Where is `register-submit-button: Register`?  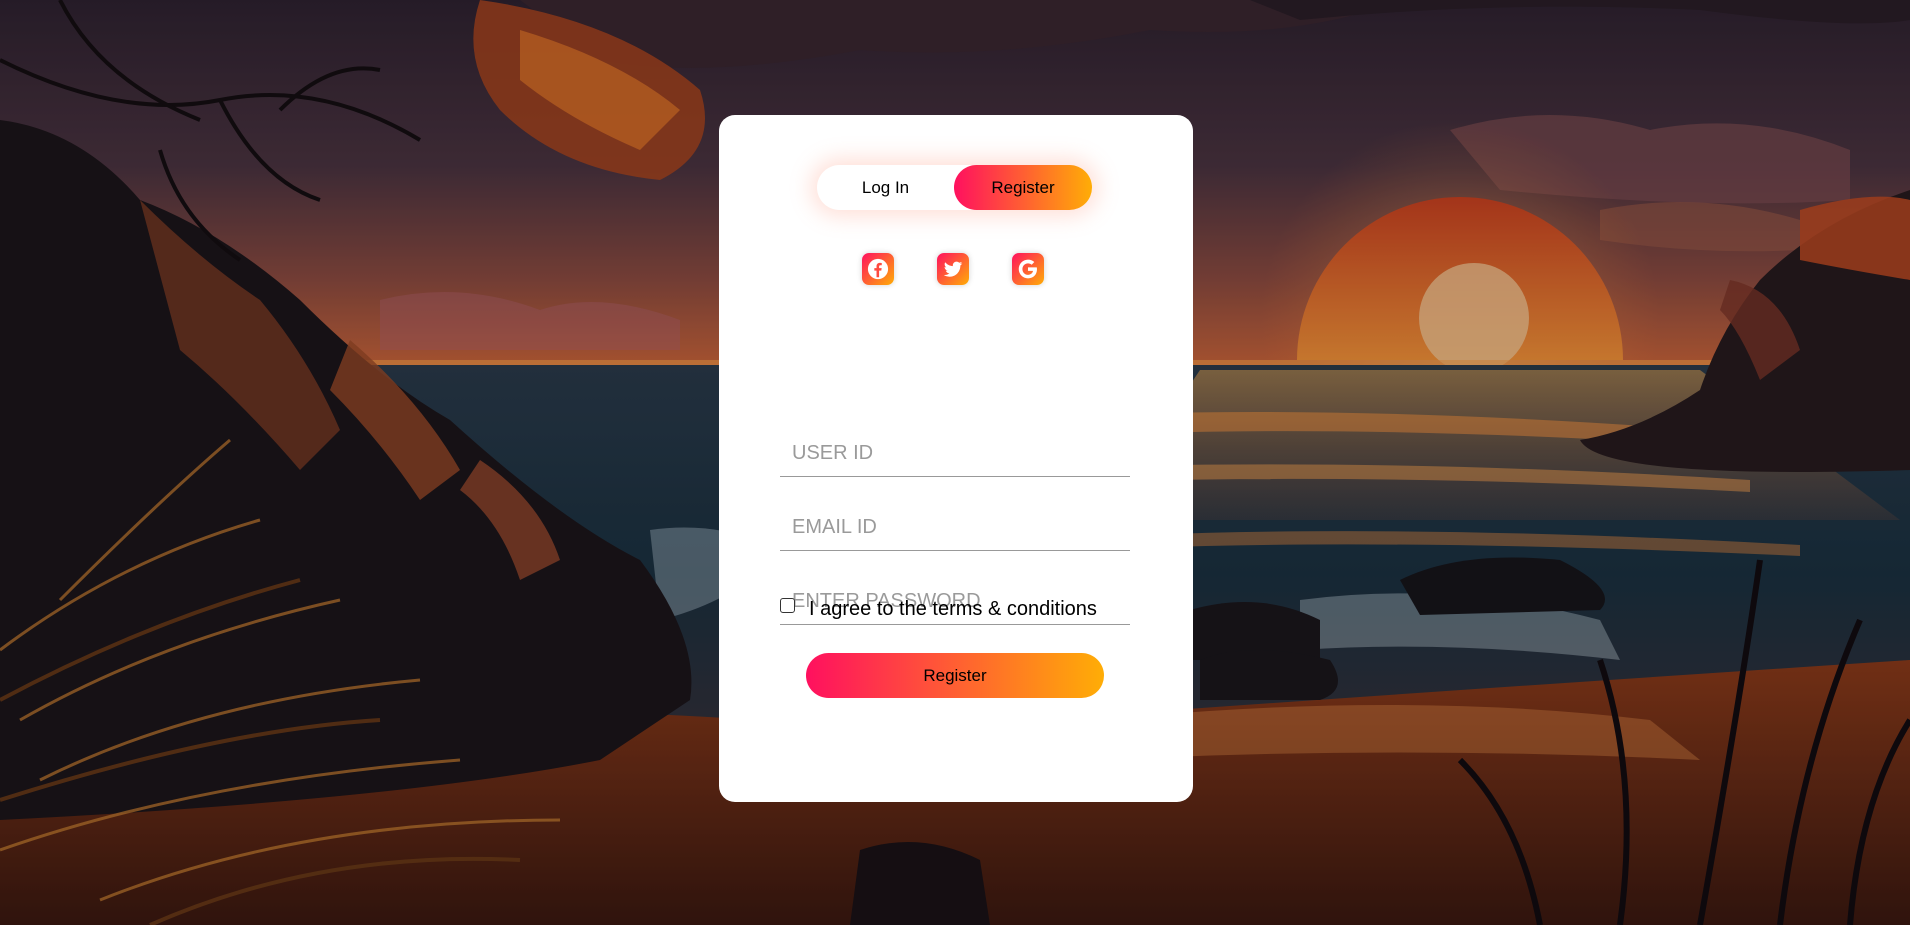 register-submit-button: Register is located at coordinates (955, 675).